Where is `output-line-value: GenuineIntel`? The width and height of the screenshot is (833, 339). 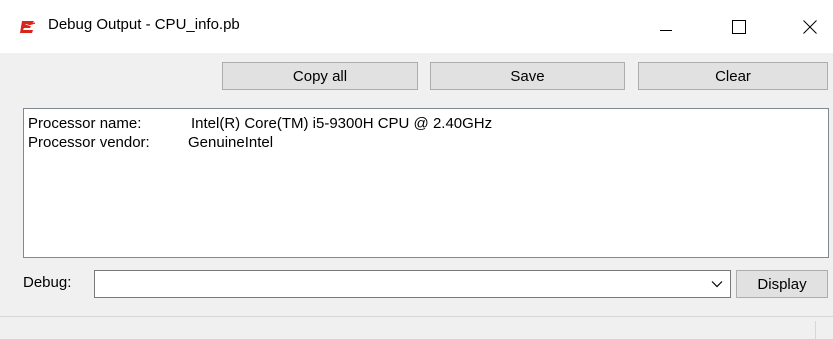
output-line-value: GenuineIntel is located at coordinates (231, 142).